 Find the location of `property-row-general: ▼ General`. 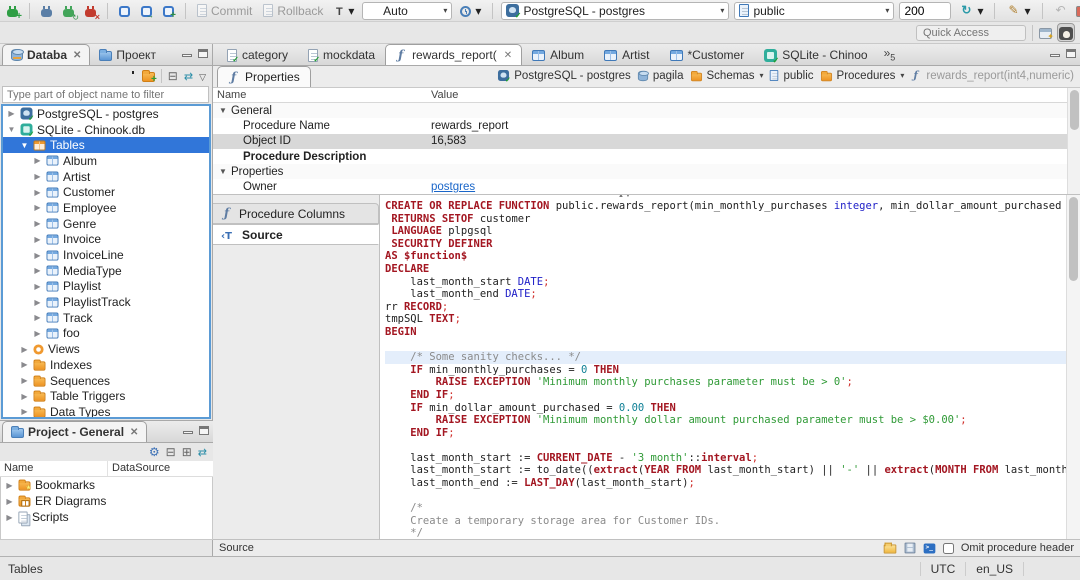

property-row-general: ▼ General is located at coordinates (646, 111).